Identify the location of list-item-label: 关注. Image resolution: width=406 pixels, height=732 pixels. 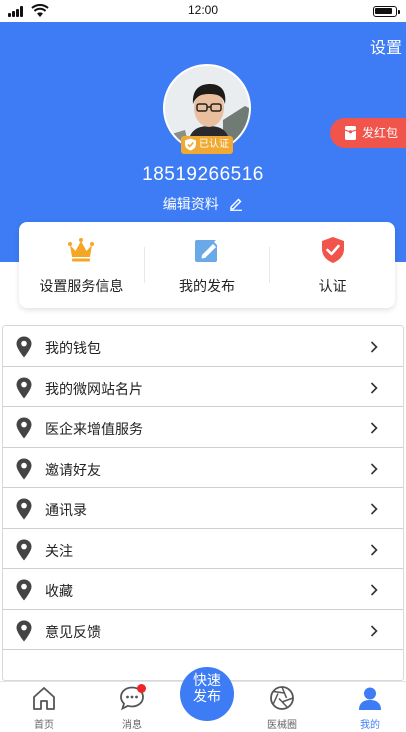
(59, 551).